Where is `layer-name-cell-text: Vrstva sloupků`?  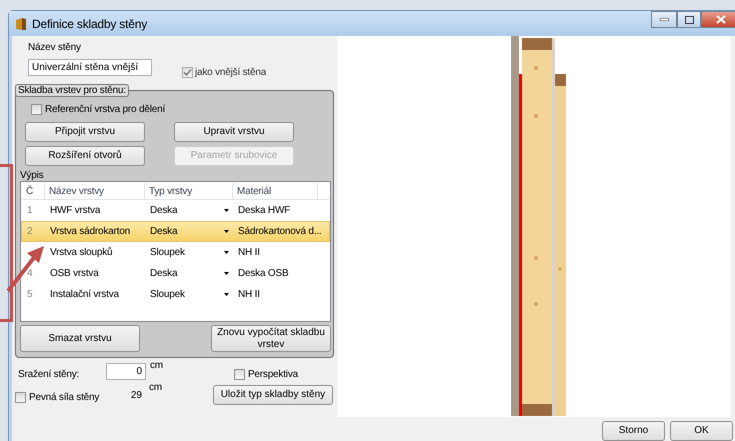 layer-name-cell-text: Vrstva sloupků is located at coordinates (81, 252).